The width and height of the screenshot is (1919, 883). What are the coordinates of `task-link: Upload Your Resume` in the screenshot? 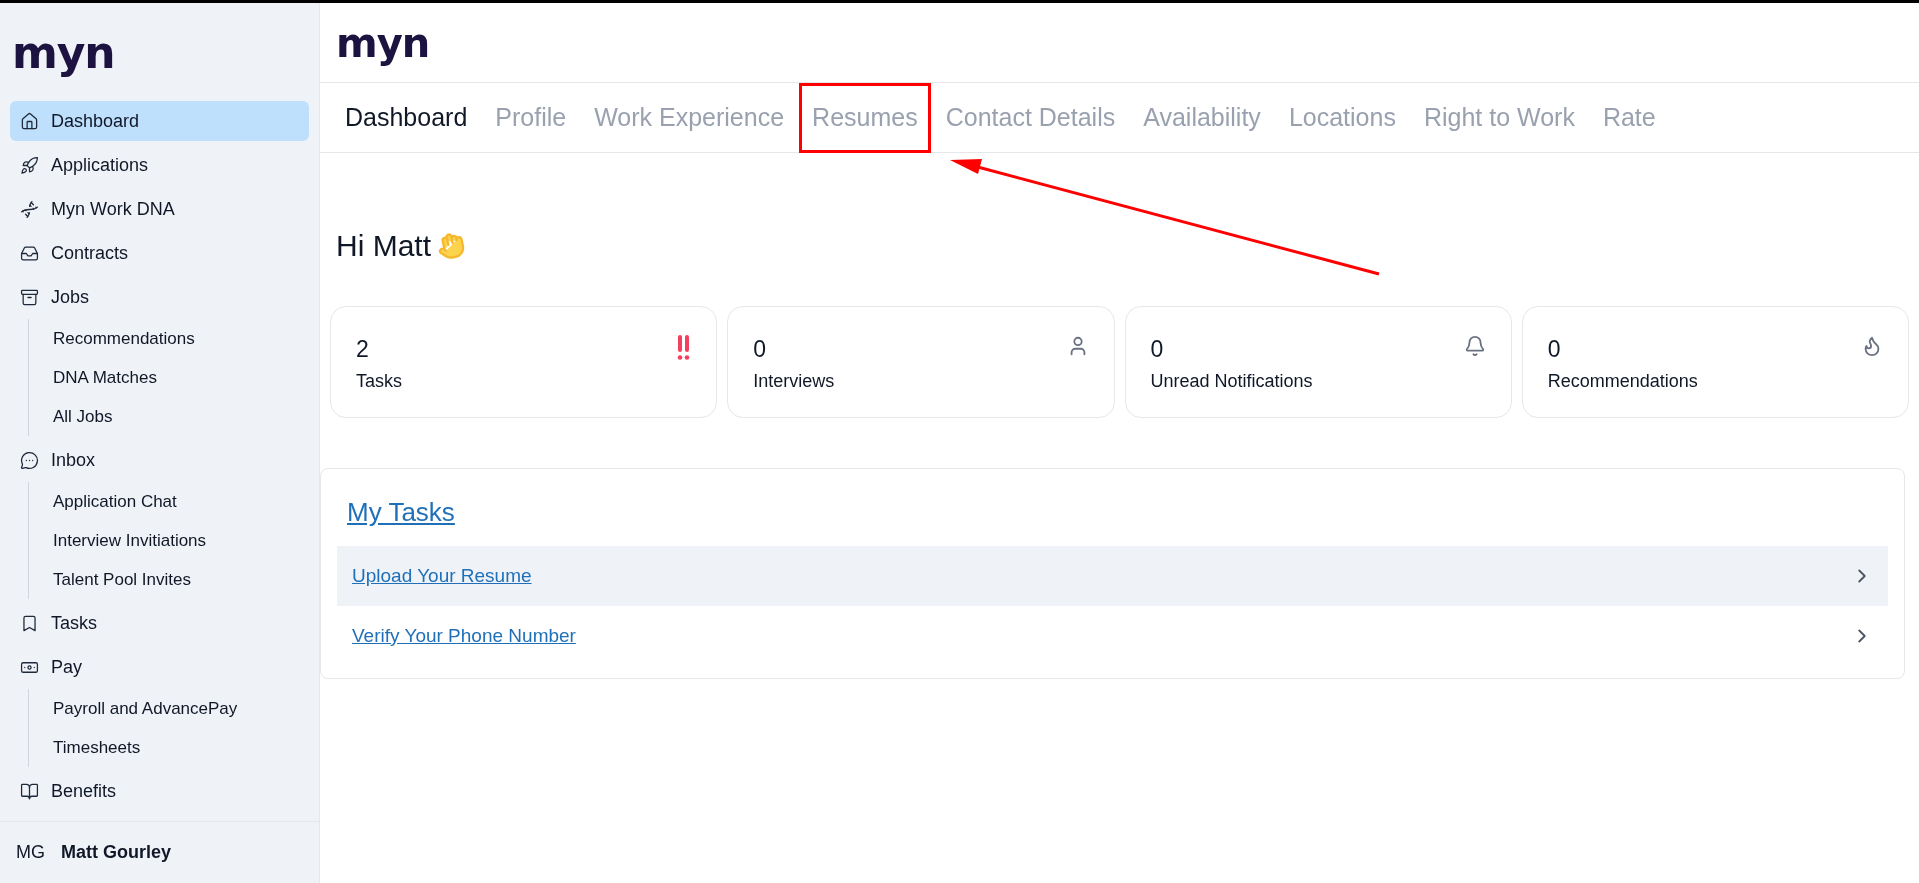 It's located at (442, 576).